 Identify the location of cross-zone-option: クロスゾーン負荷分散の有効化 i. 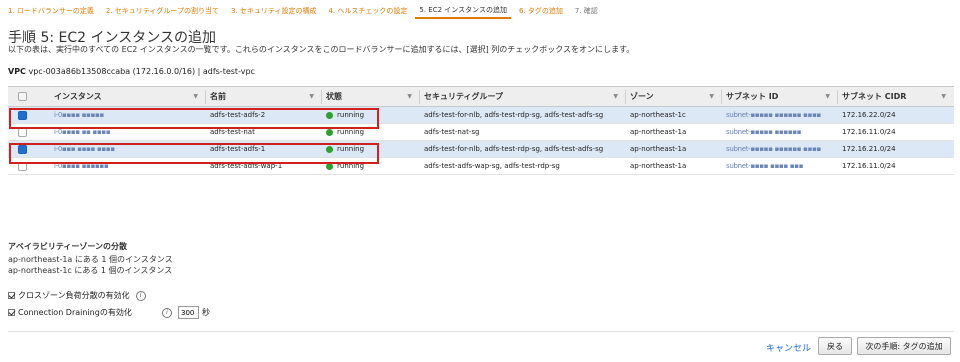
(77, 295).